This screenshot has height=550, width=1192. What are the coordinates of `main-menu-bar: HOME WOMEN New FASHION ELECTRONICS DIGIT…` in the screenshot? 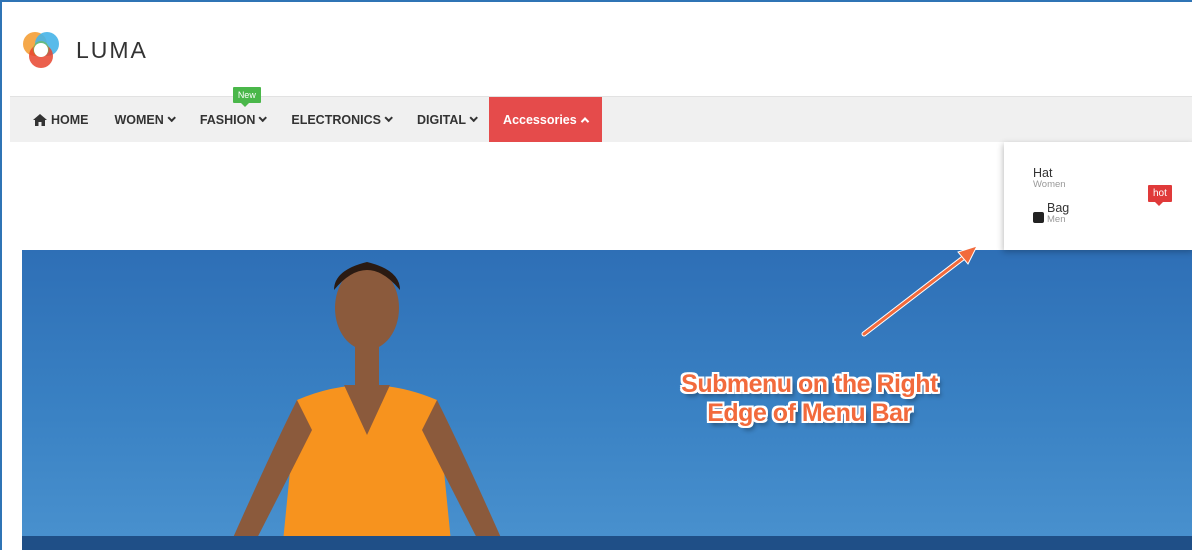 It's located at (601, 114).